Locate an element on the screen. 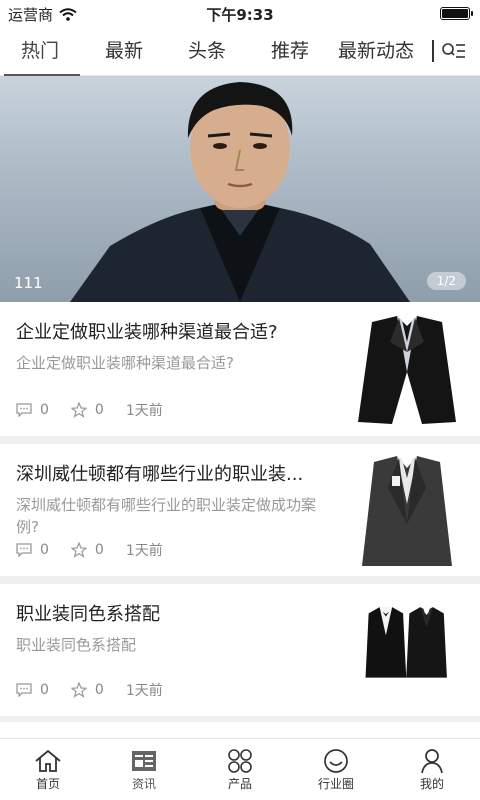 This screenshot has height=800, width=480. nav-news-label: 资讯 is located at coordinates (143, 784).